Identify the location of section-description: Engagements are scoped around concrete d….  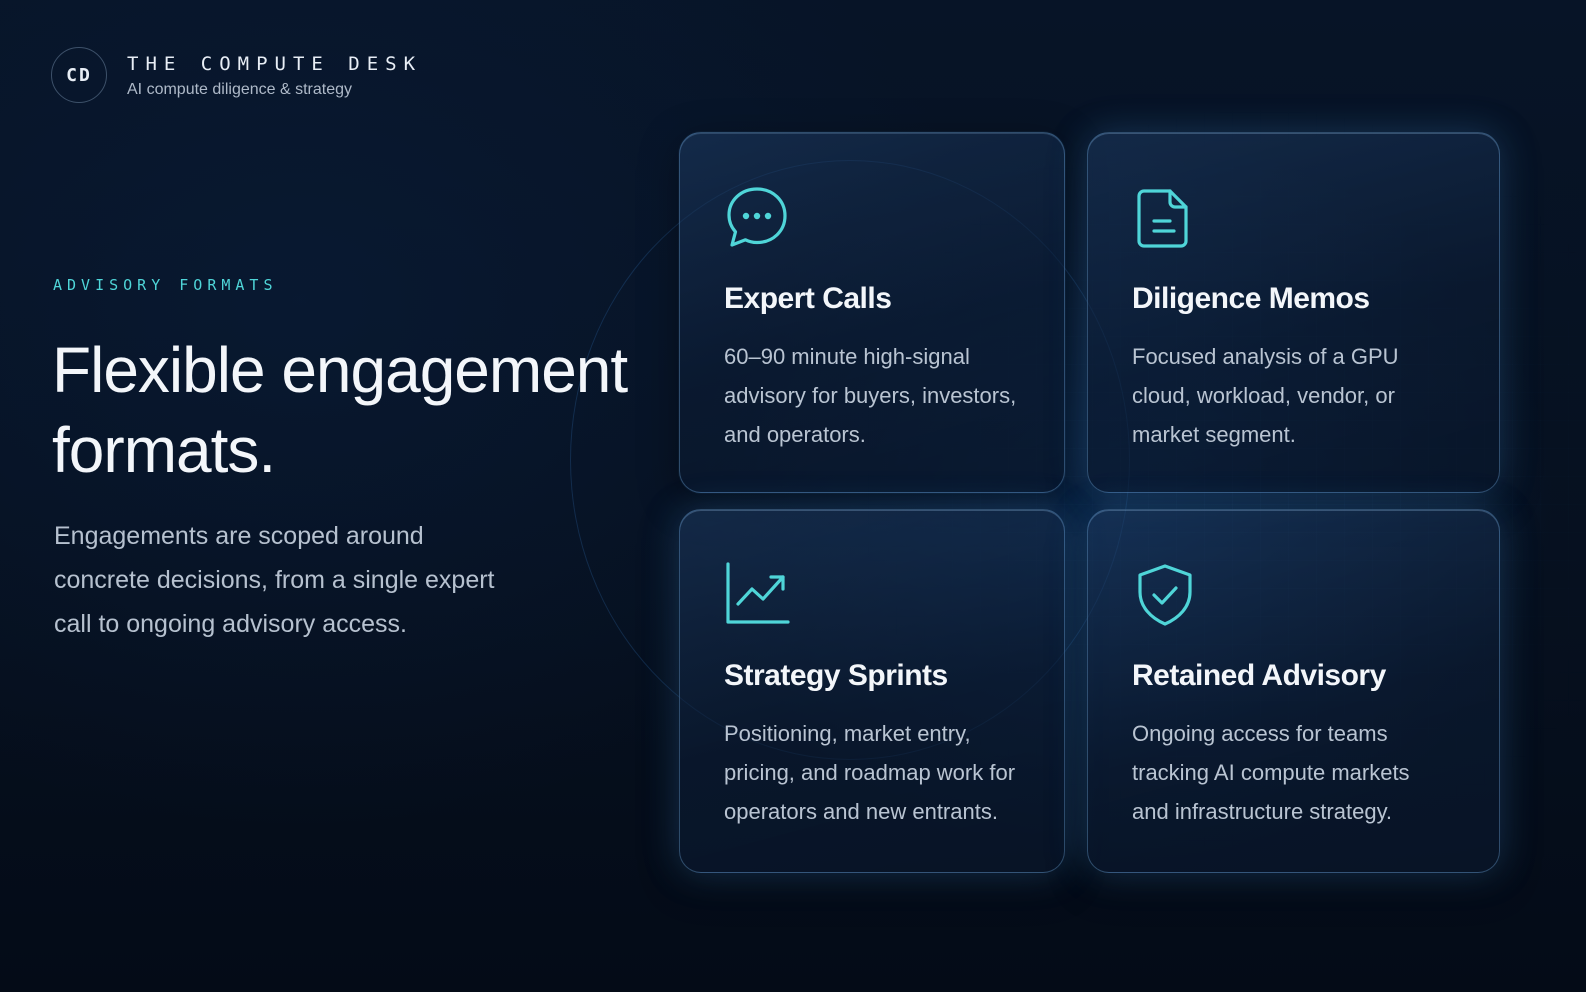
(274, 580).